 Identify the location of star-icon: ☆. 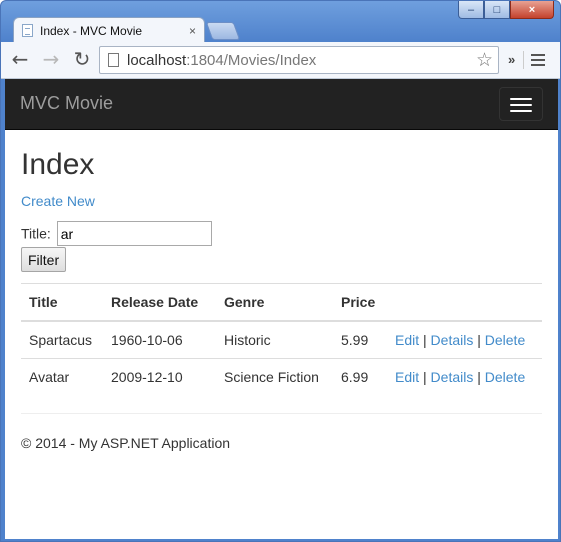
(484, 60).